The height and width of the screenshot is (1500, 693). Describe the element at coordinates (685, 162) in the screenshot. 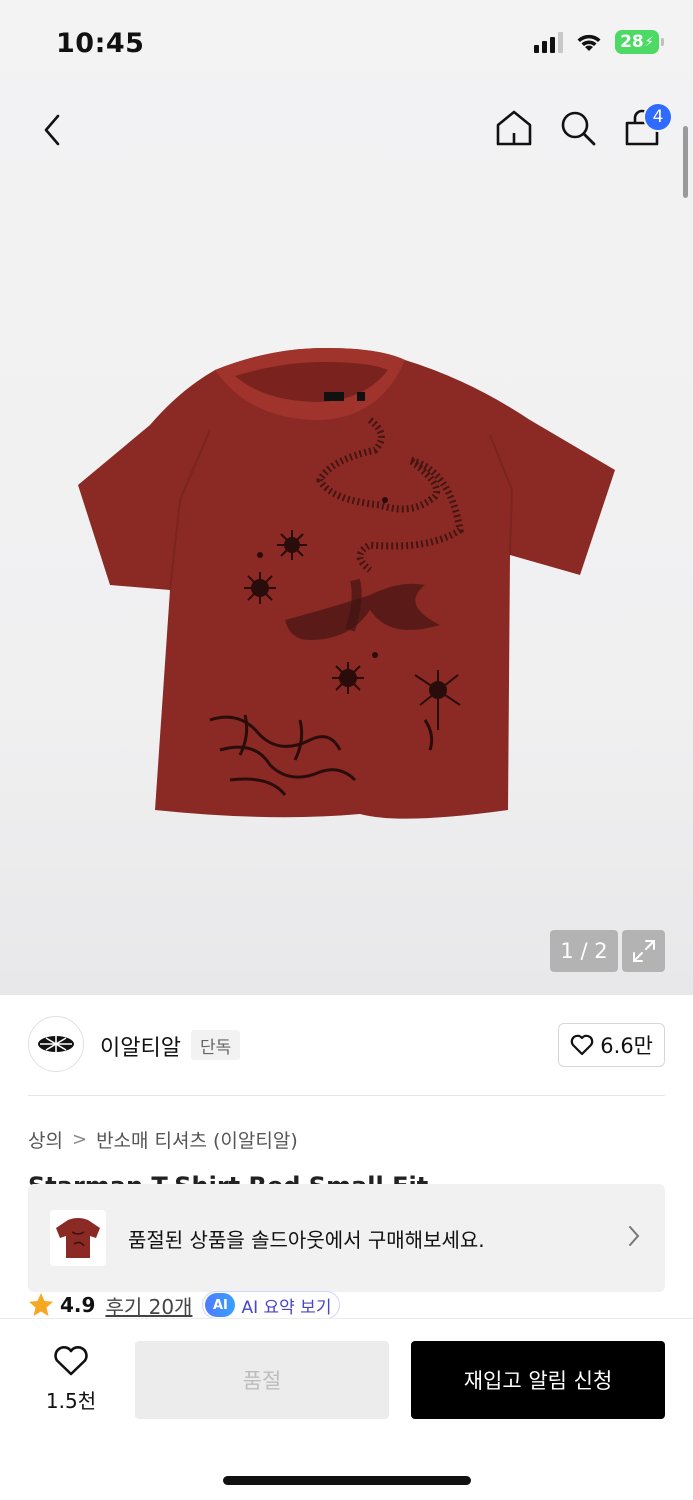

I see `scrollbar` at that location.